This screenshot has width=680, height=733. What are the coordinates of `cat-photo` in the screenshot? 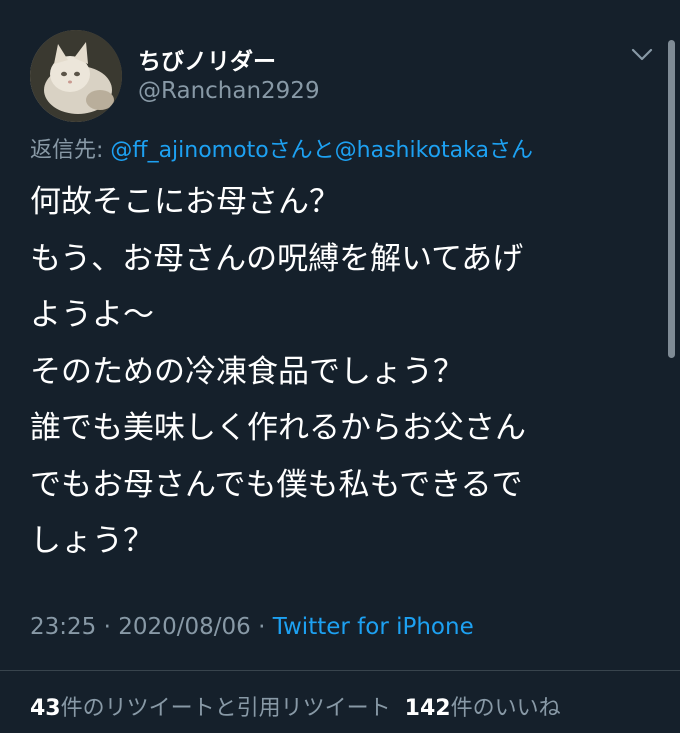 It's located at (76, 76).